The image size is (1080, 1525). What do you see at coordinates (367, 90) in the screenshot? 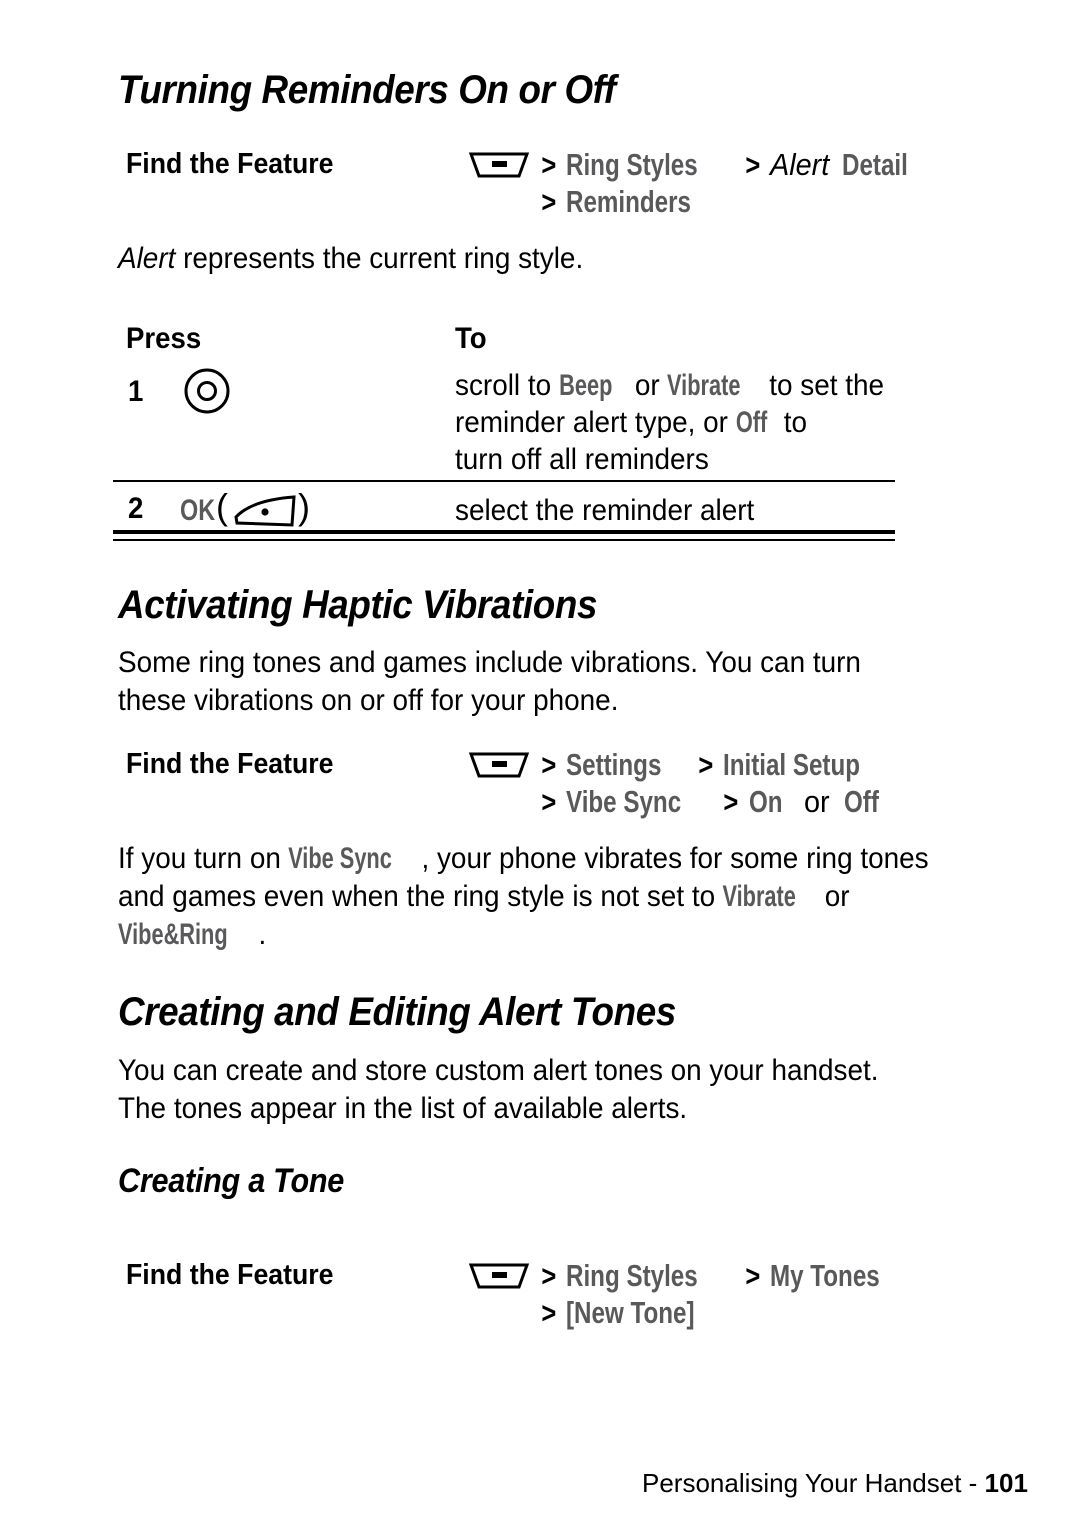
I see `section-heading-turning-reminders: Turning Reminders On or Off` at bounding box center [367, 90].